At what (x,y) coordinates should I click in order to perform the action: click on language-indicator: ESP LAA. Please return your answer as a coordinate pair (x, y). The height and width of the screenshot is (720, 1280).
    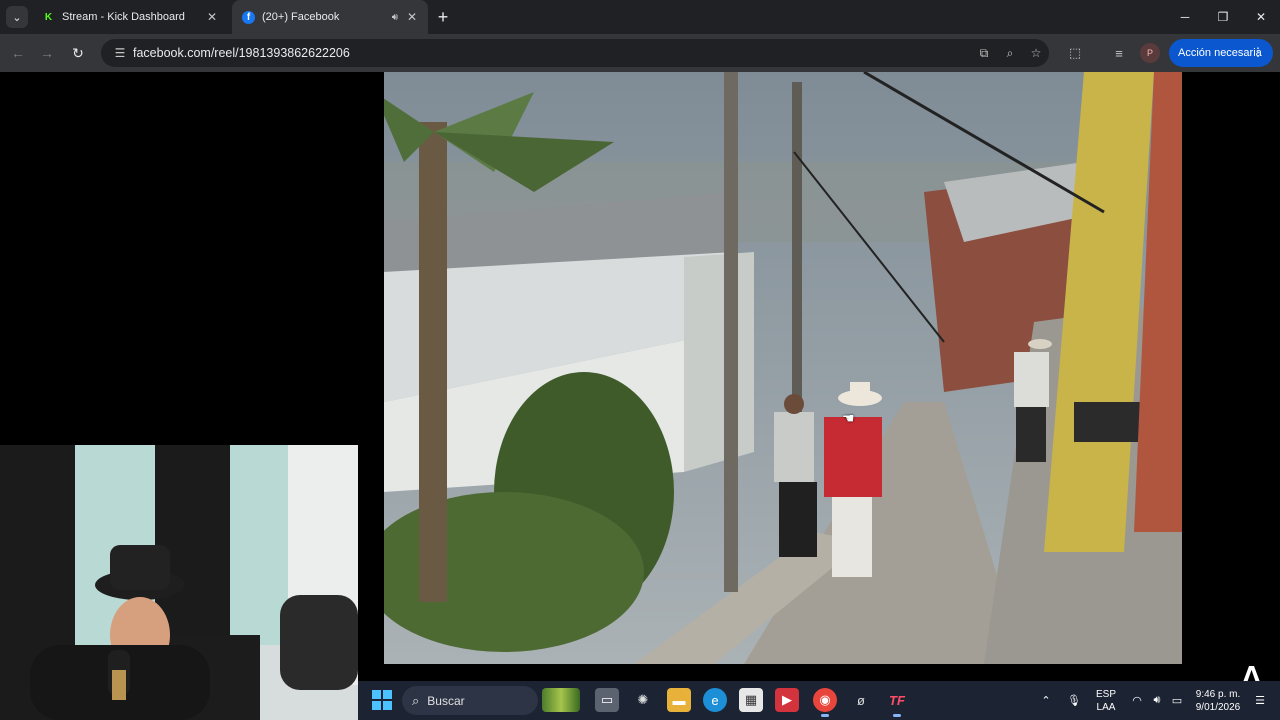
    Looking at the image, I should click on (1106, 700).